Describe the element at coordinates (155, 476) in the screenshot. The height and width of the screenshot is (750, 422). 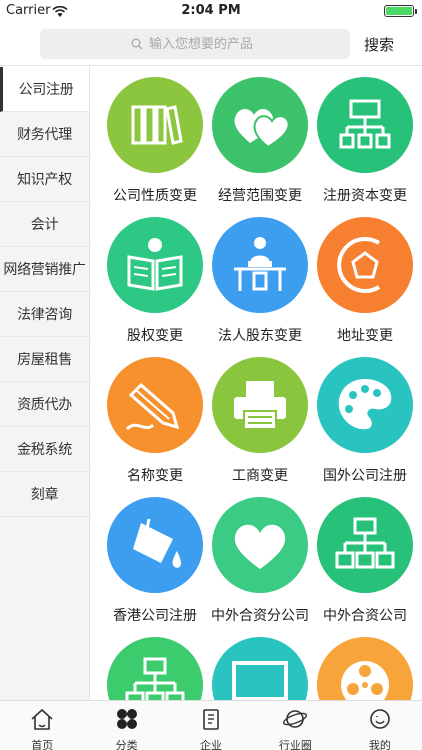
I see `service-label: 名称变更` at that location.